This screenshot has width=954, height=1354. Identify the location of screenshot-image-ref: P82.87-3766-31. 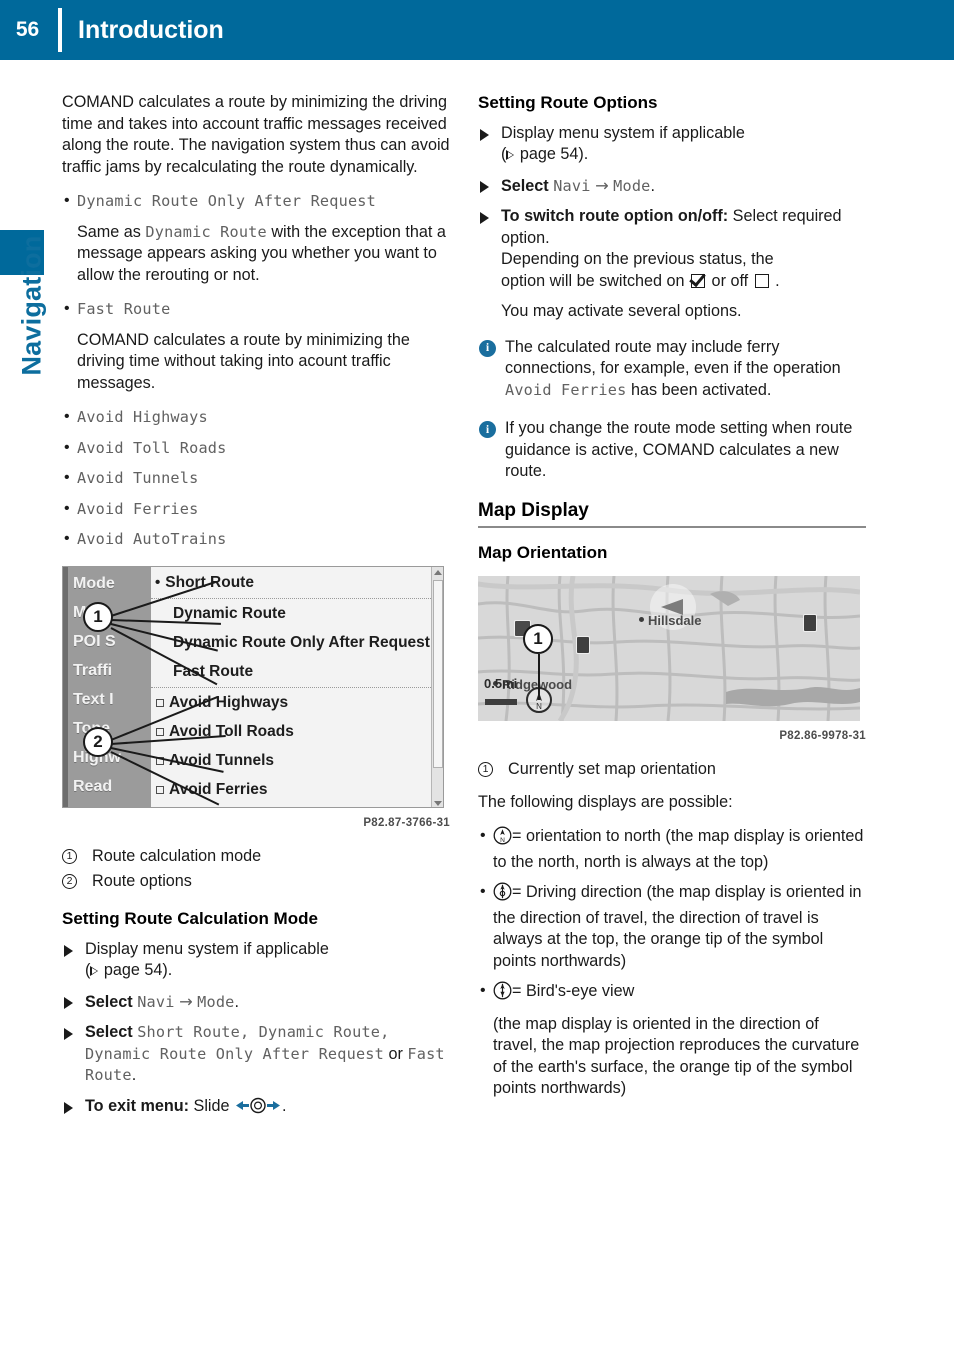
(406, 822).